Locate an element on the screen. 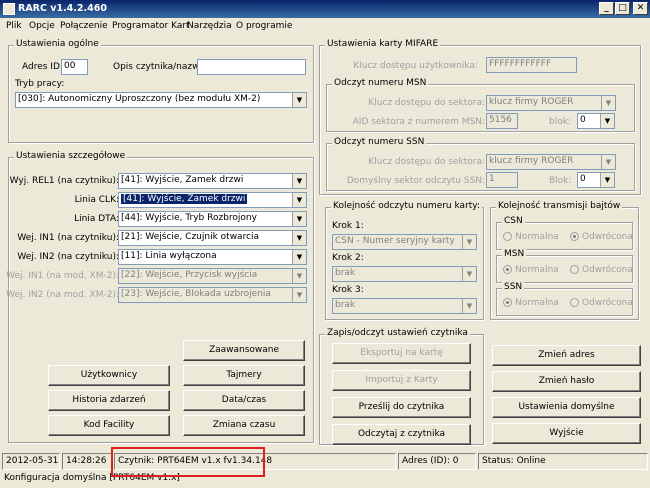 Image resolution: width=650 pixels, height=488 pixels. menu-about: O programie is located at coordinates (264, 26).